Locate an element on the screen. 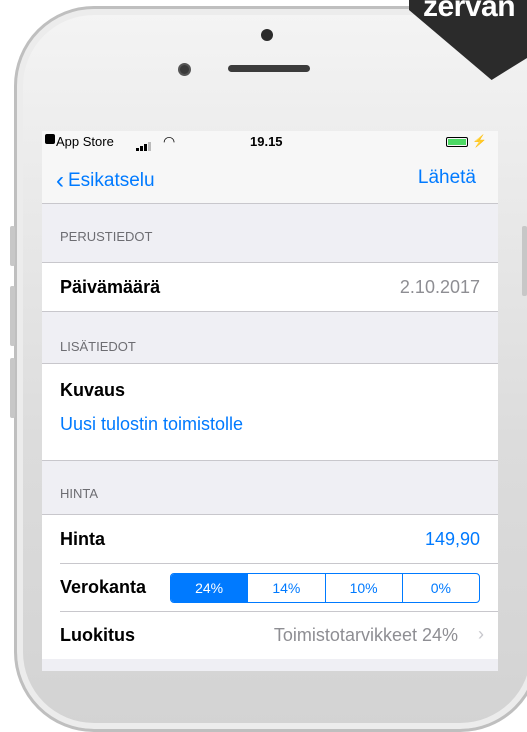 This screenshot has height=732, width=527. group-basic: Päivämäärä 2.10.2017 is located at coordinates (270, 287).